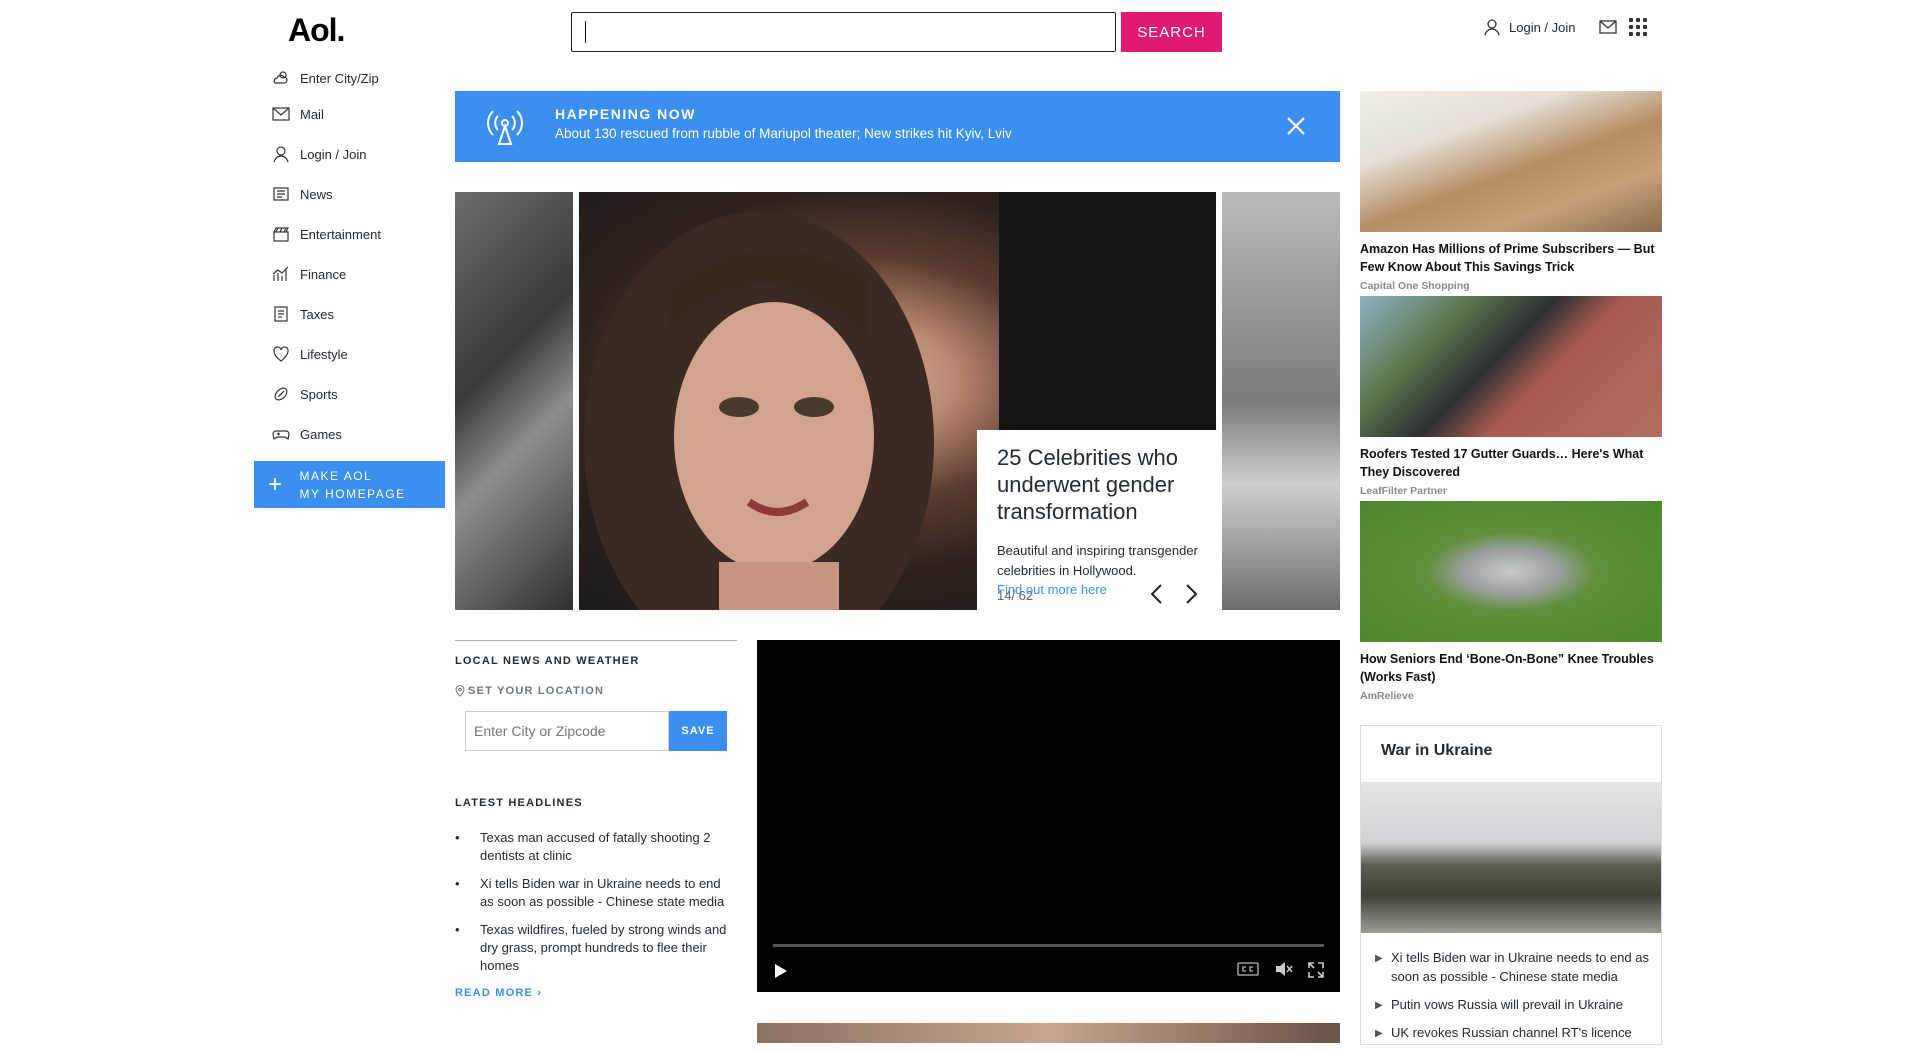 The image size is (1920, 1051). Describe the element at coordinates (1542, 27) in the screenshot. I see `header-login-label: Login / Join` at that location.